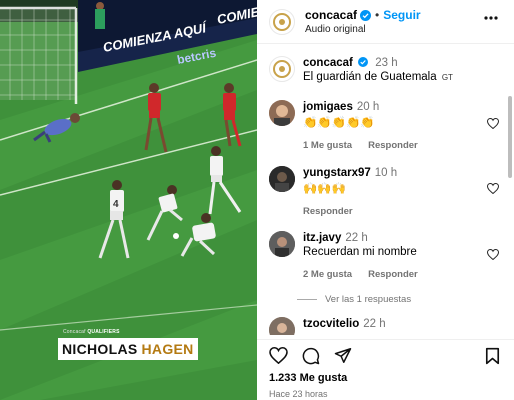 The image size is (514, 400). Describe the element at coordinates (510, 137) in the screenshot. I see `scrollbar-thumb` at that location.